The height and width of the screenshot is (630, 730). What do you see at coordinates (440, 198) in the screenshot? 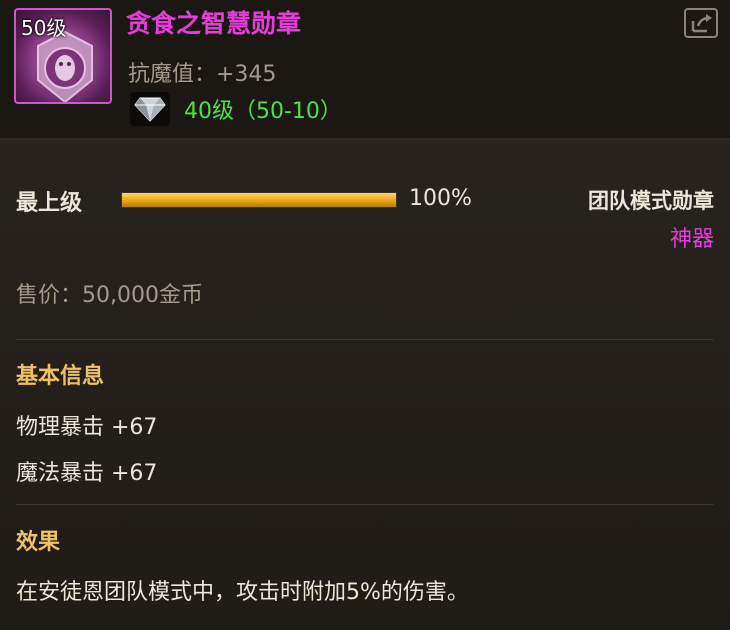
I see `grade-percent: 100%` at bounding box center [440, 198].